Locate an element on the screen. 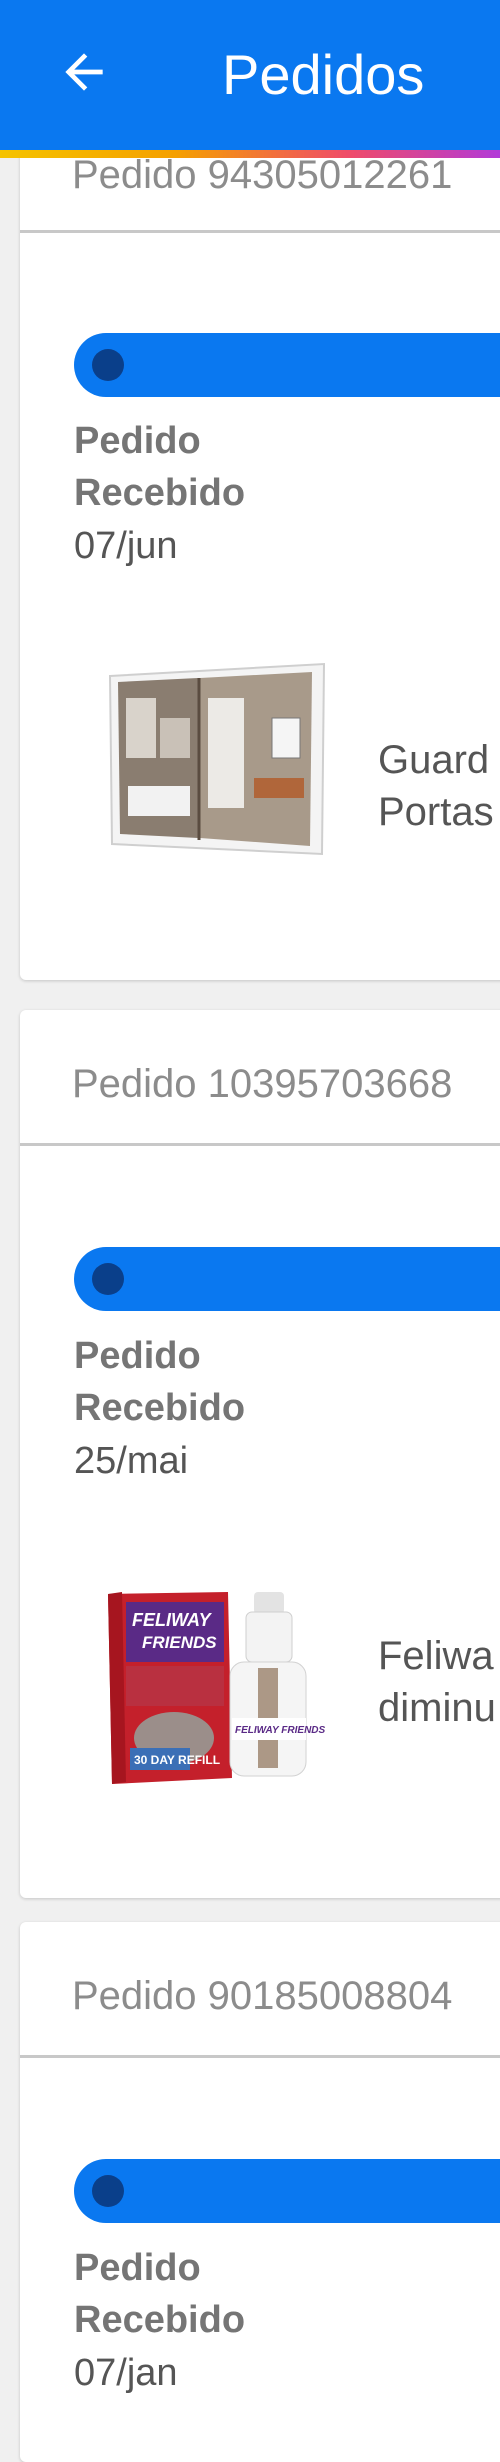 The width and height of the screenshot is (500, 2462). order-number: Pedido 94305012261 is located at coordinates (262, 175).